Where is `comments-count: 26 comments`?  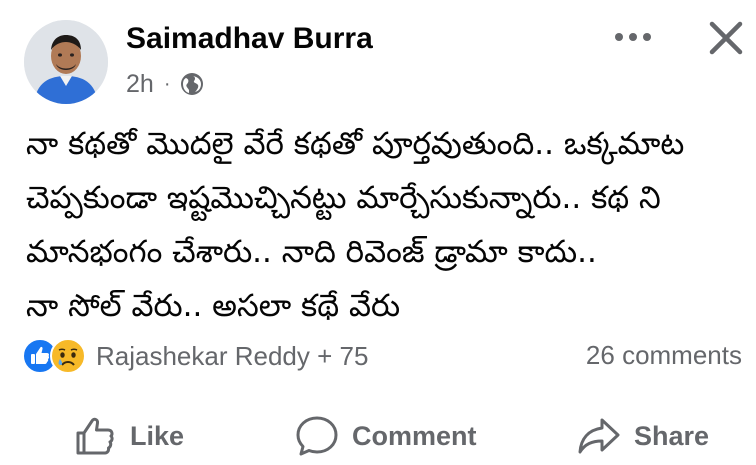 comments-count: 26 comments is located at coordinates (664, 355).